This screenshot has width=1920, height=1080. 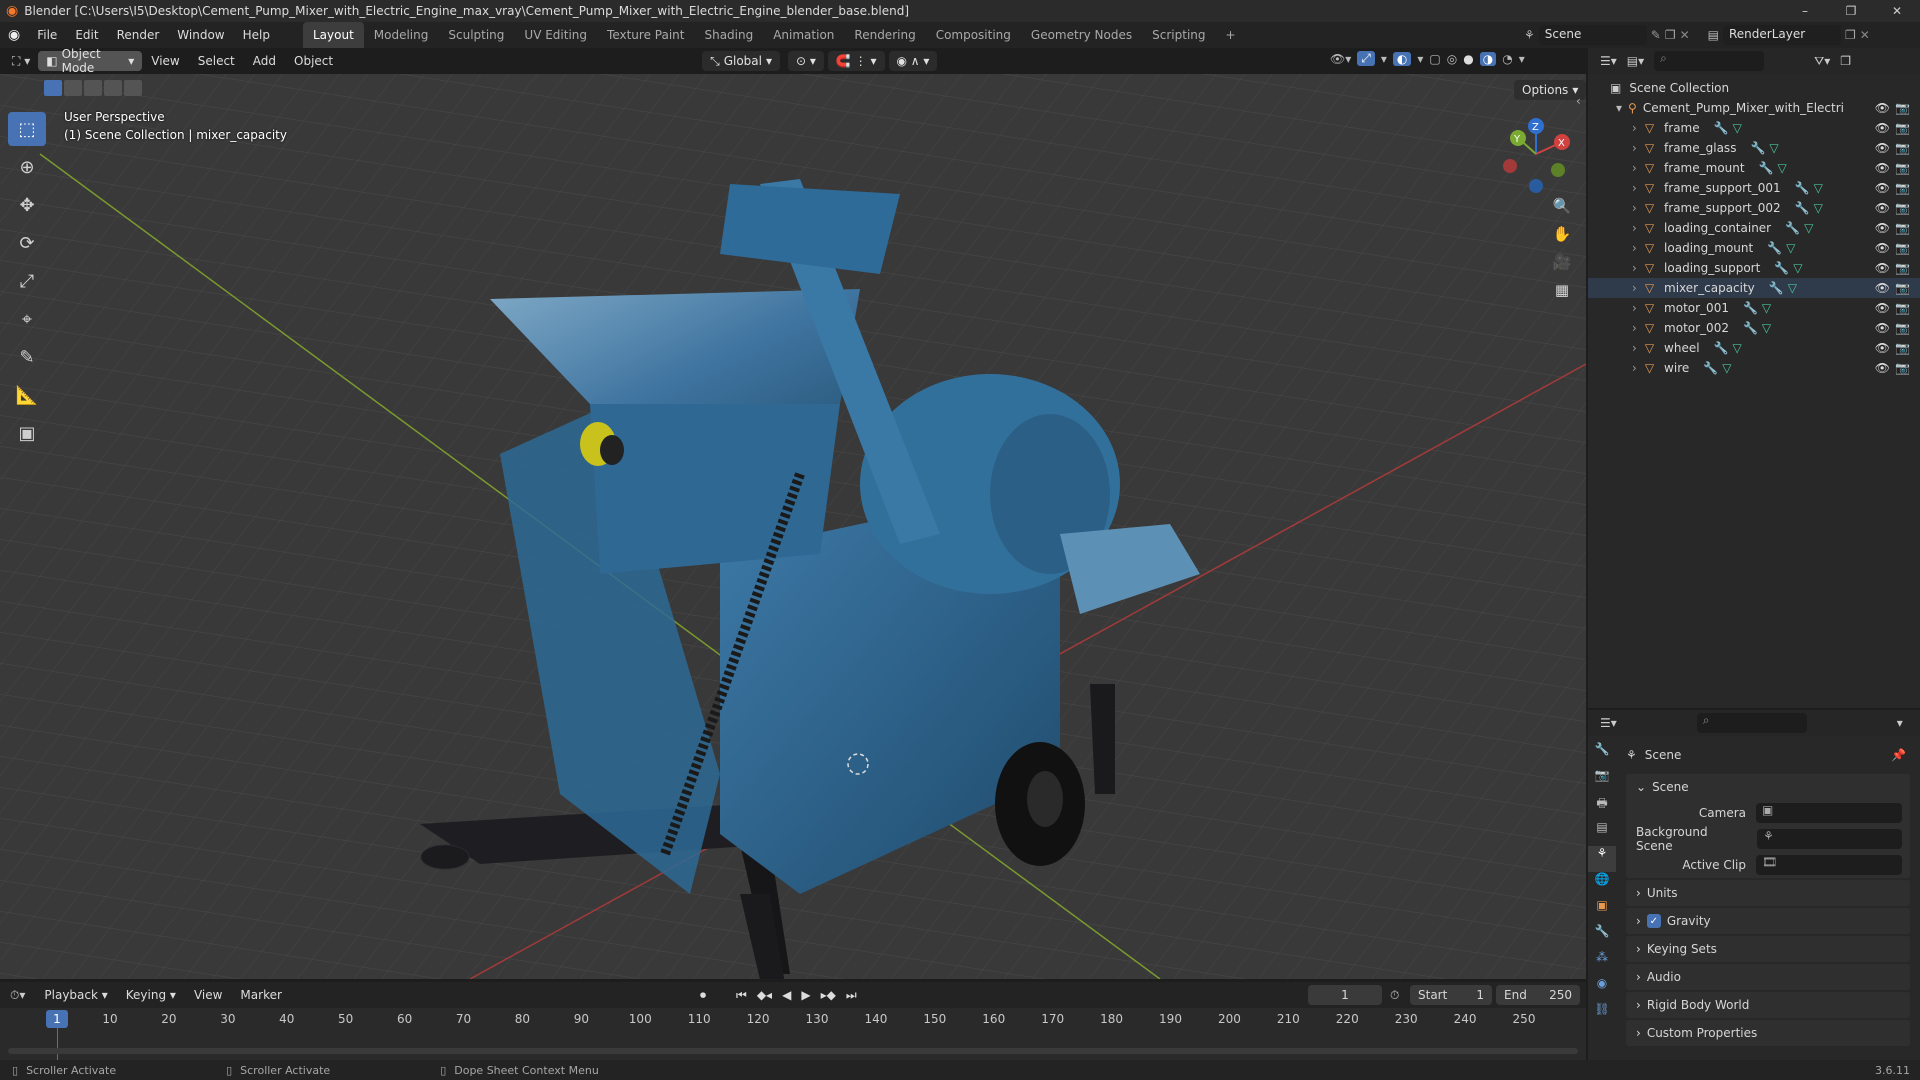 I want to click on outliner-search-input: ⌕, so click(x=1709, y=61).